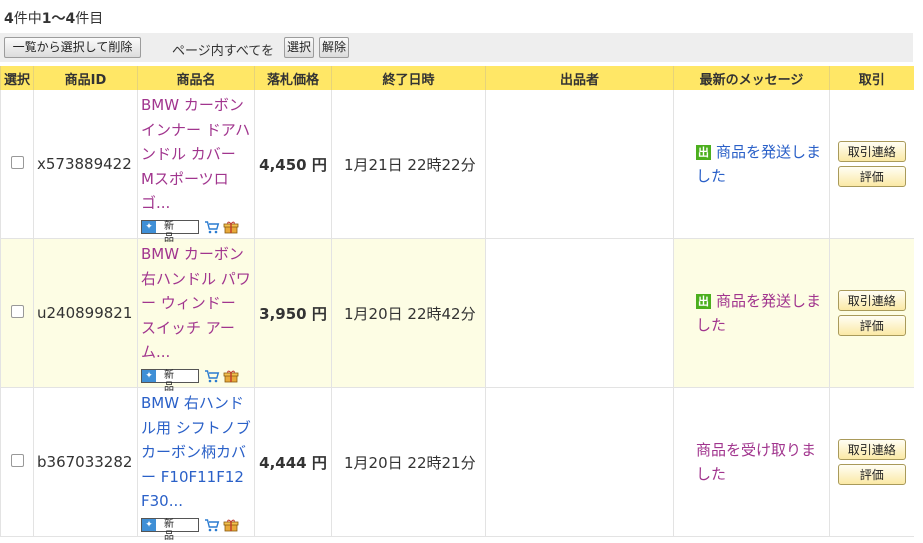  Describe the element at coordinates (334, 47) in the screenshot. I see `deselect-all-button: 解除` at that location.